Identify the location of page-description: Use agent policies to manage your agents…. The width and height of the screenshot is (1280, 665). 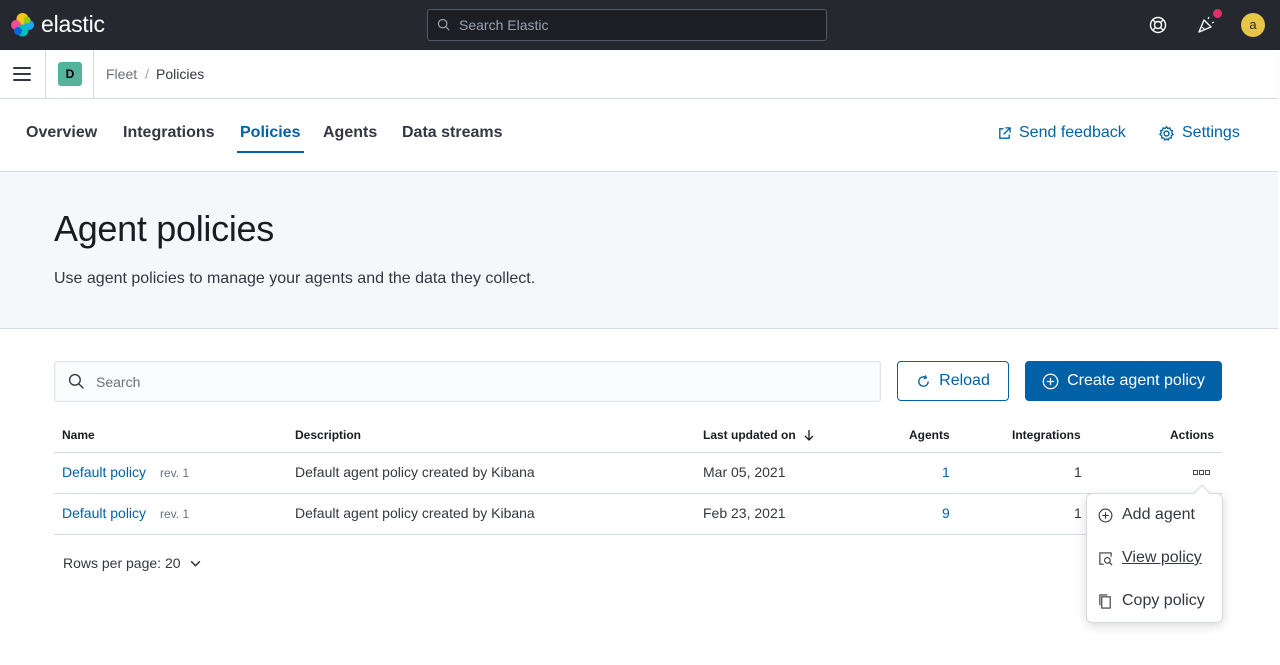
(295, 278).